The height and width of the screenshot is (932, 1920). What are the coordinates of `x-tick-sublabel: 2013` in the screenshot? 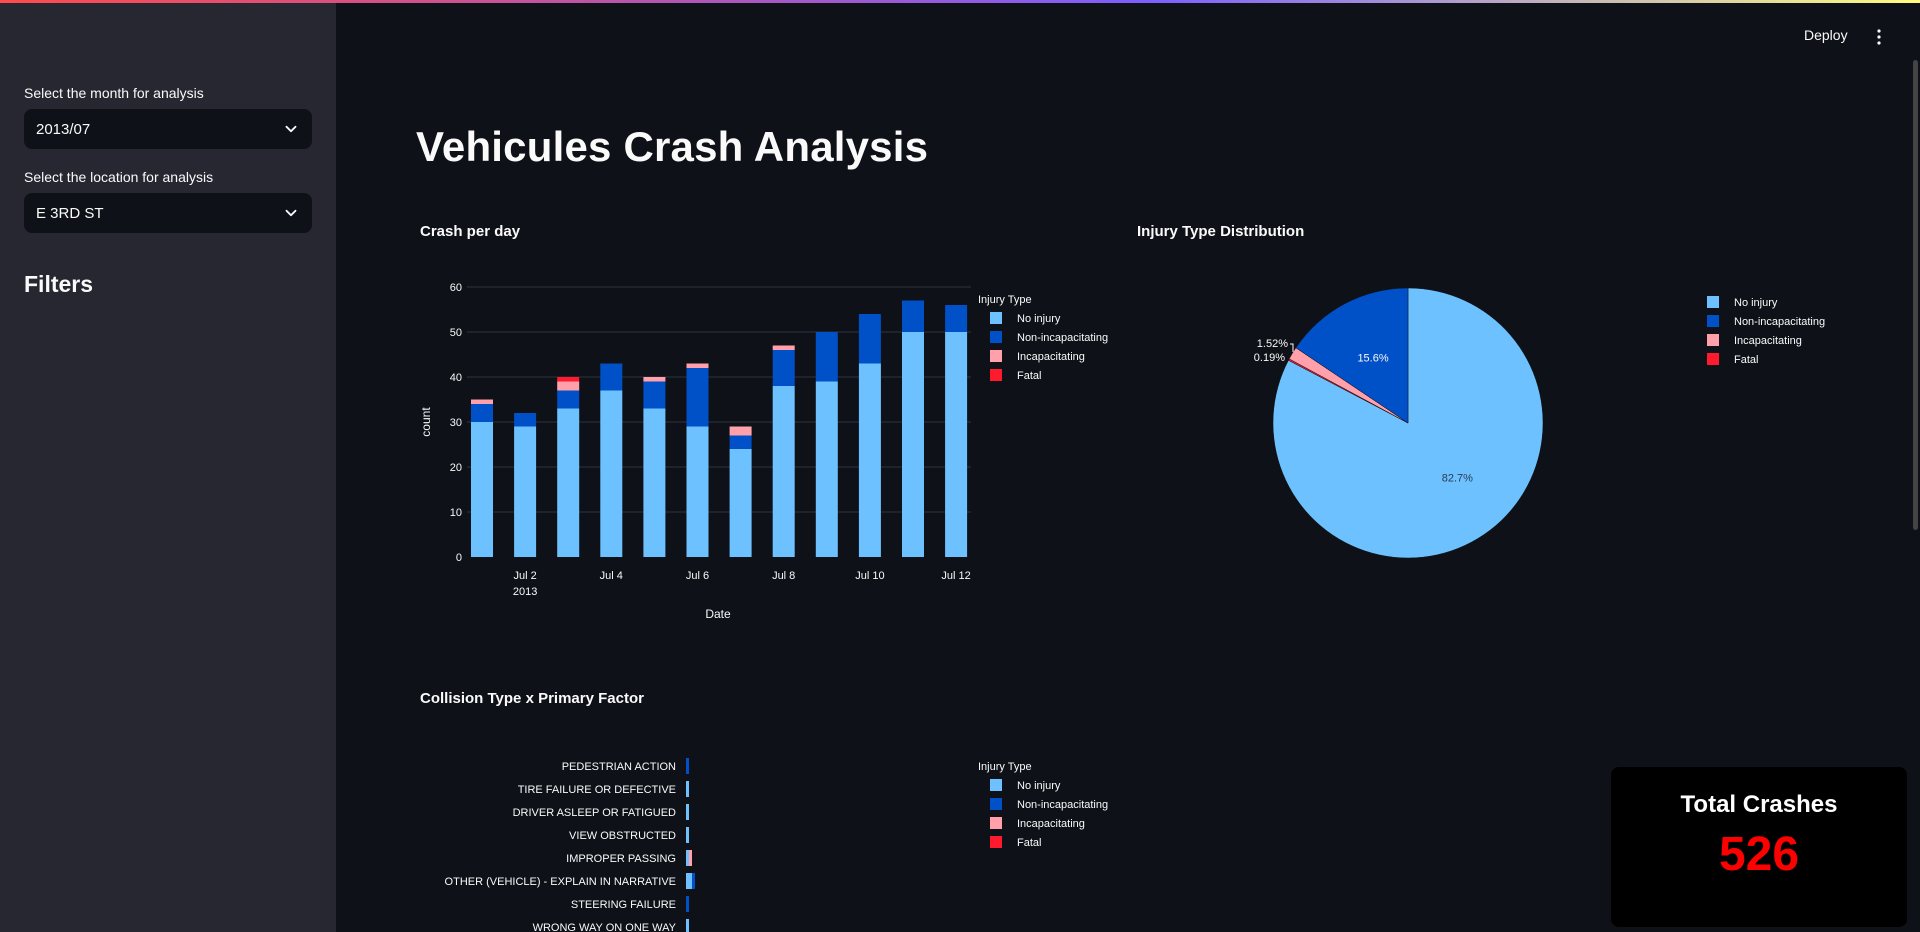 It's located at (525, 592).